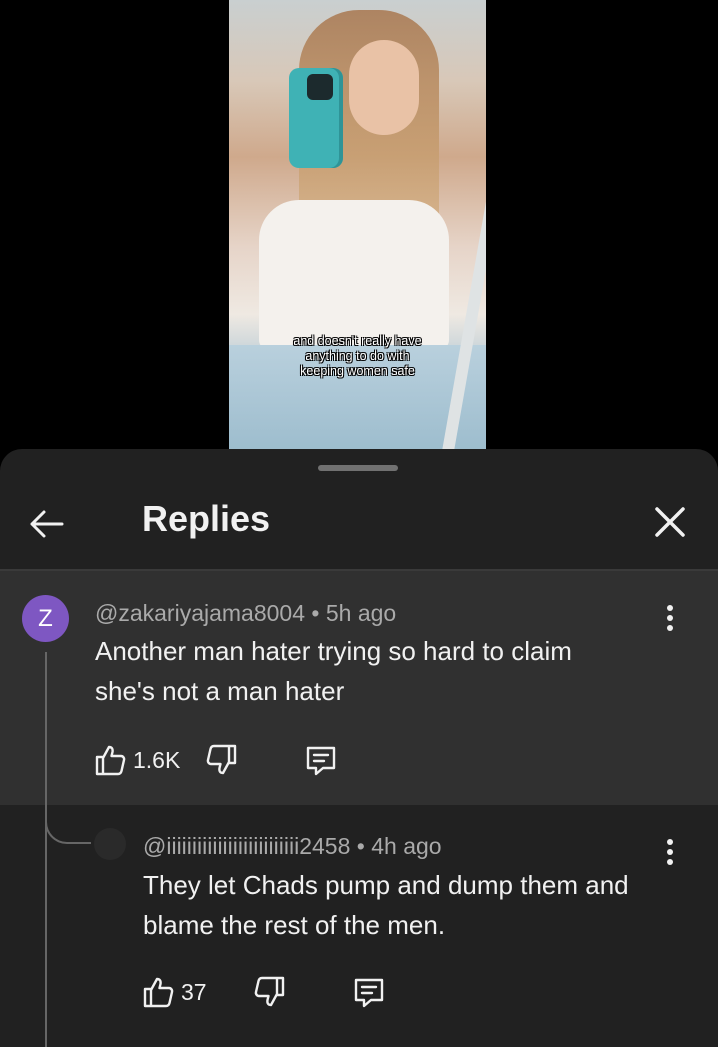 This screenshot has height=1047, width=718. I want to click on more-options-button, so click(670, 620).